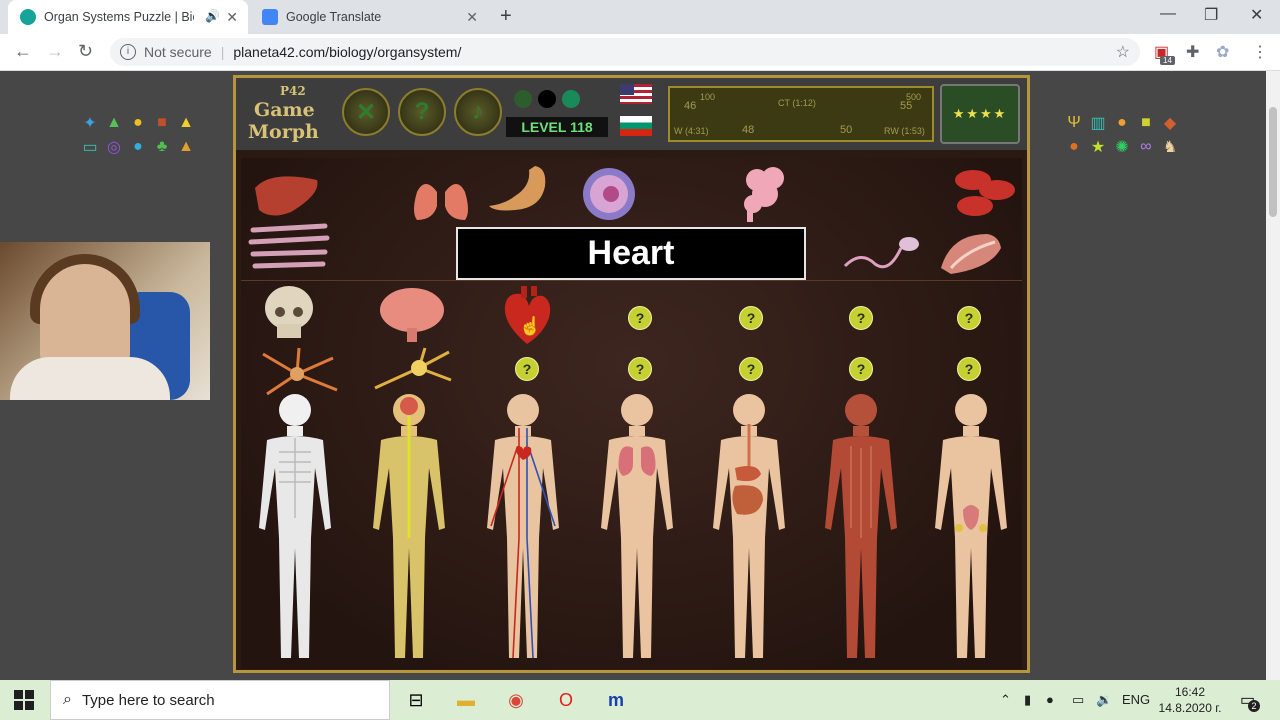 The image size is (1280, 720). Describe the element at coordinates (1005, 700) in the screenshot. I see `tray-chevron-icon: ⌃` at that location.